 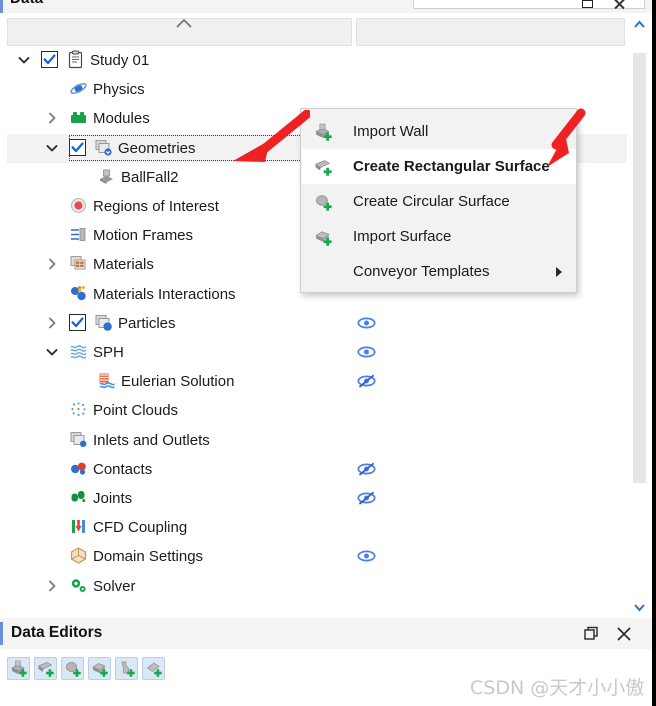 What do you see at coordinates (620, 4) in the screenshot?
I see `close-button` at bounding box center [620, 4].